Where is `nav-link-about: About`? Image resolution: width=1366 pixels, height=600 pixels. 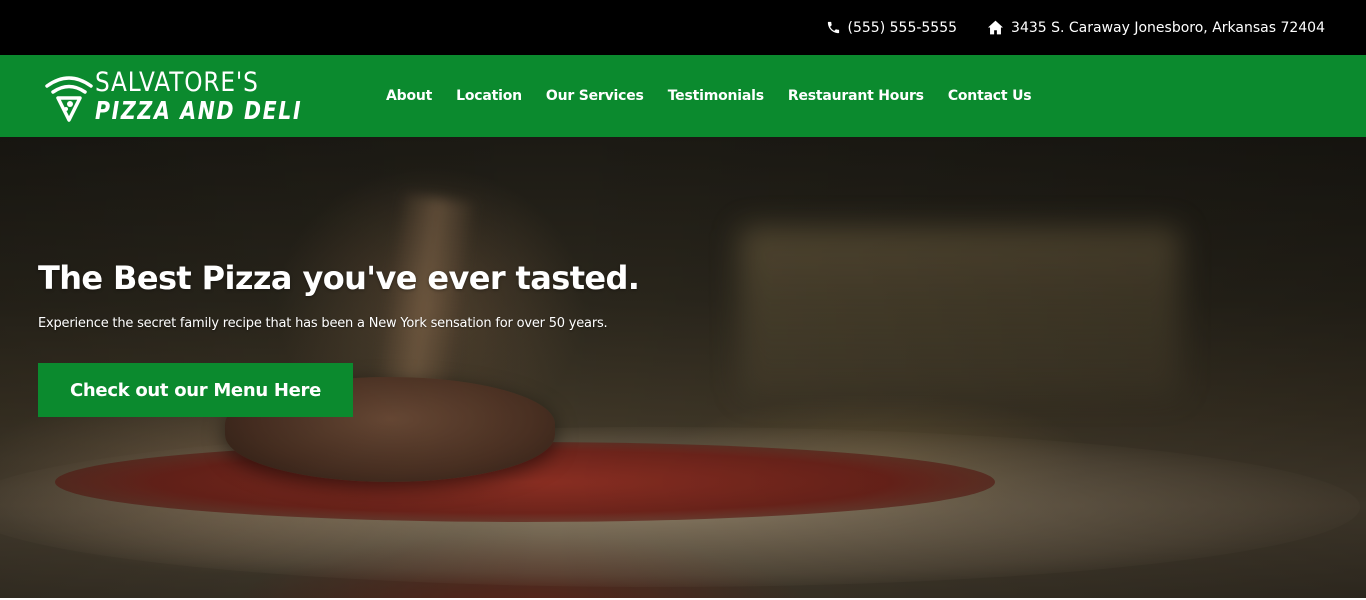 nav-link-about: About is located at coordinates (409, 96).